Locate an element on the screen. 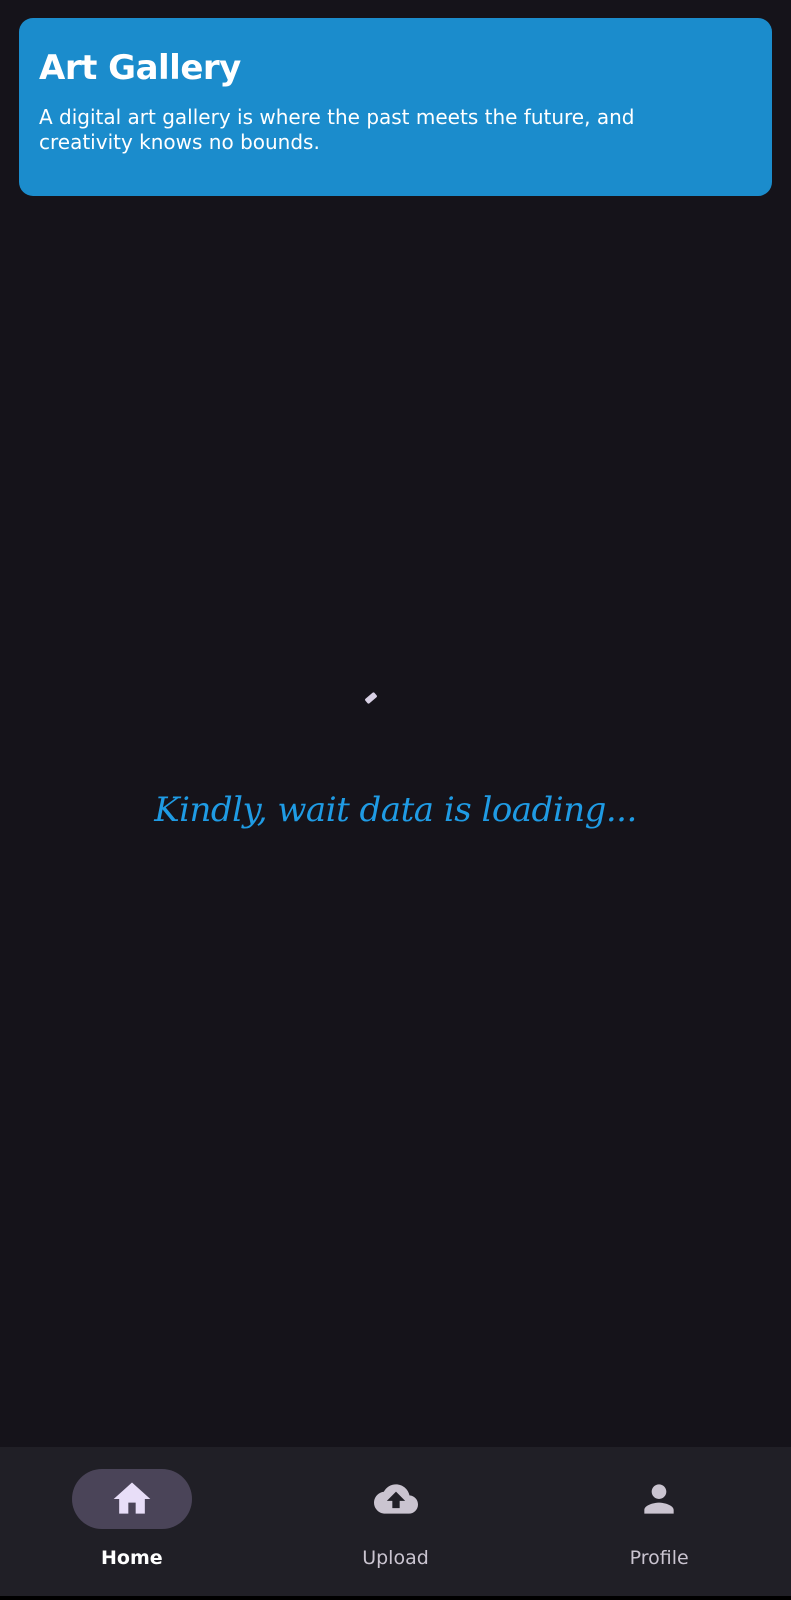 Image resolution: width=791 pixels, height=1600 pixels. loading-spinner-icon is located at coordinates (371, 698).